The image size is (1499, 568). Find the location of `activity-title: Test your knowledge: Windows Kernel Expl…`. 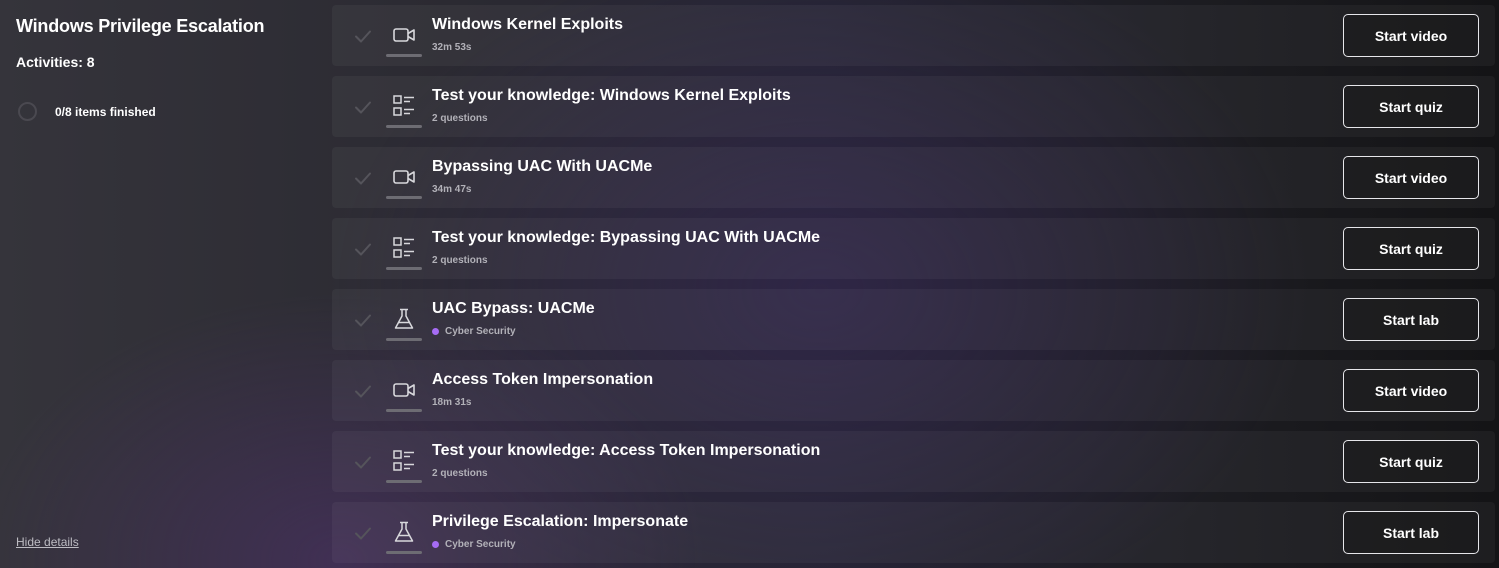

activity-title: Test your knowledge: Windows Kernel Expl… is located at coordinates (611, 95).